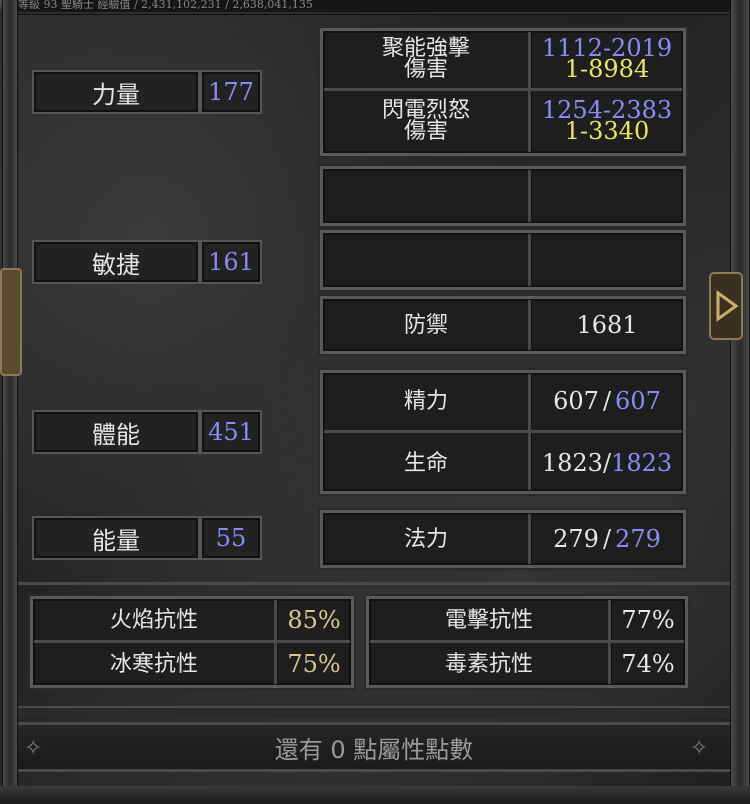  I want to click on mana-label: 法力, so click(425, 539).